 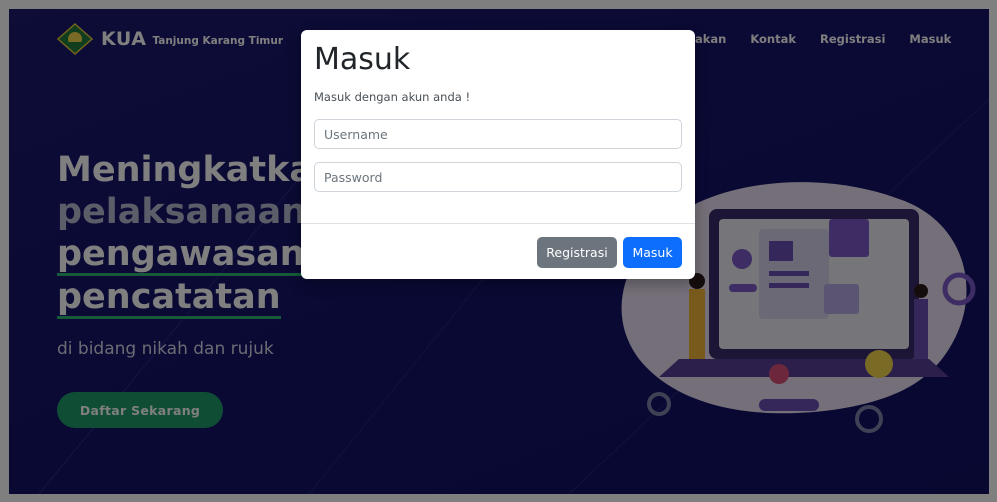 I want to click on modal-subtitle: Masuk dengan akun anda !, so click(x=392, y=97).